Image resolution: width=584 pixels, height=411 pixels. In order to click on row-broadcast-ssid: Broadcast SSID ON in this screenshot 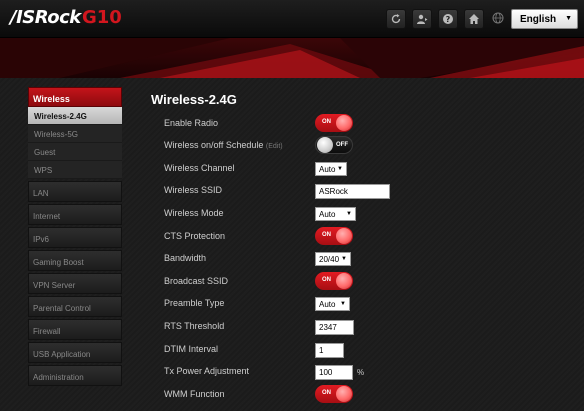, I will do `click(364, 282)`.